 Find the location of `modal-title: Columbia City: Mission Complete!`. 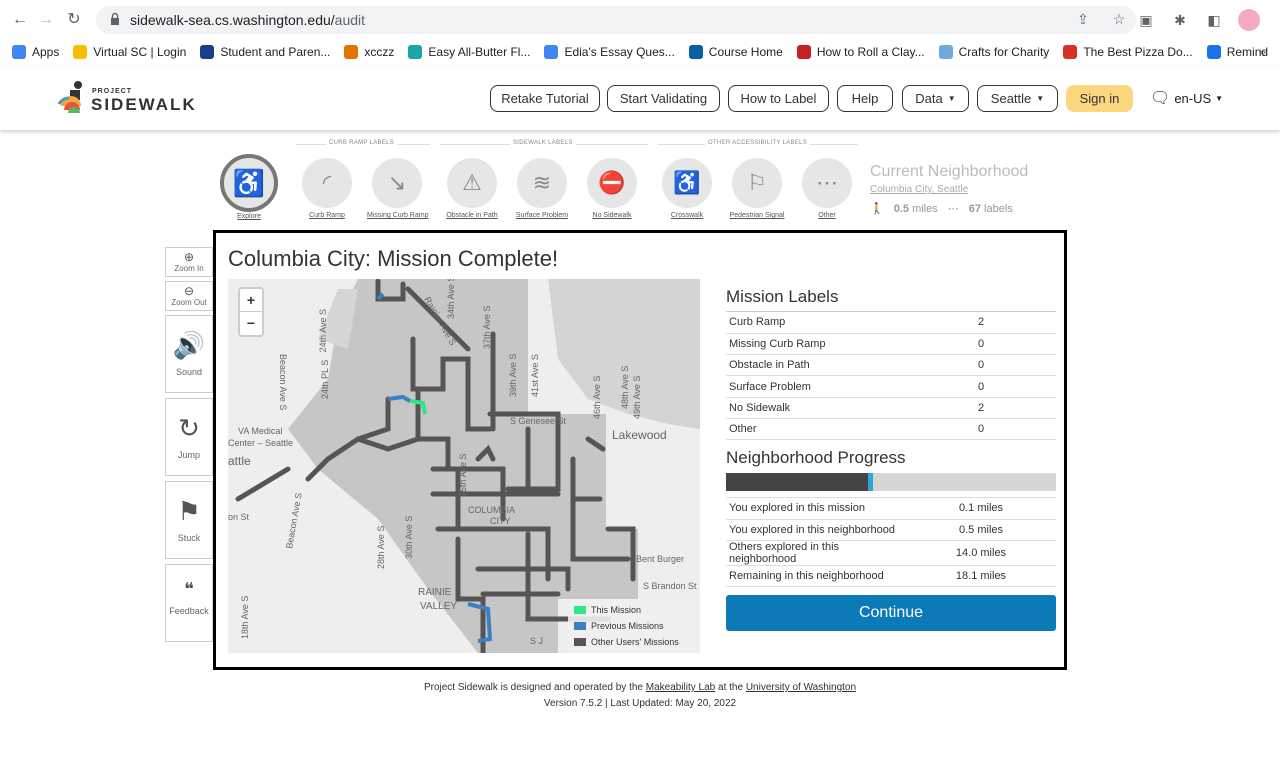

modal-title: Columbia City: Mission Complete! is located at coordinates (393, 258).